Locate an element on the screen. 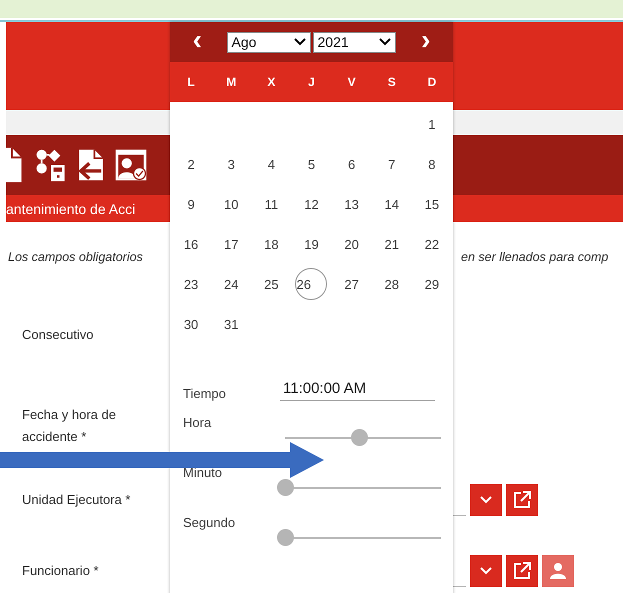 The image size is (623, 593). weekday-label: L is located at coordinates (191, 82).